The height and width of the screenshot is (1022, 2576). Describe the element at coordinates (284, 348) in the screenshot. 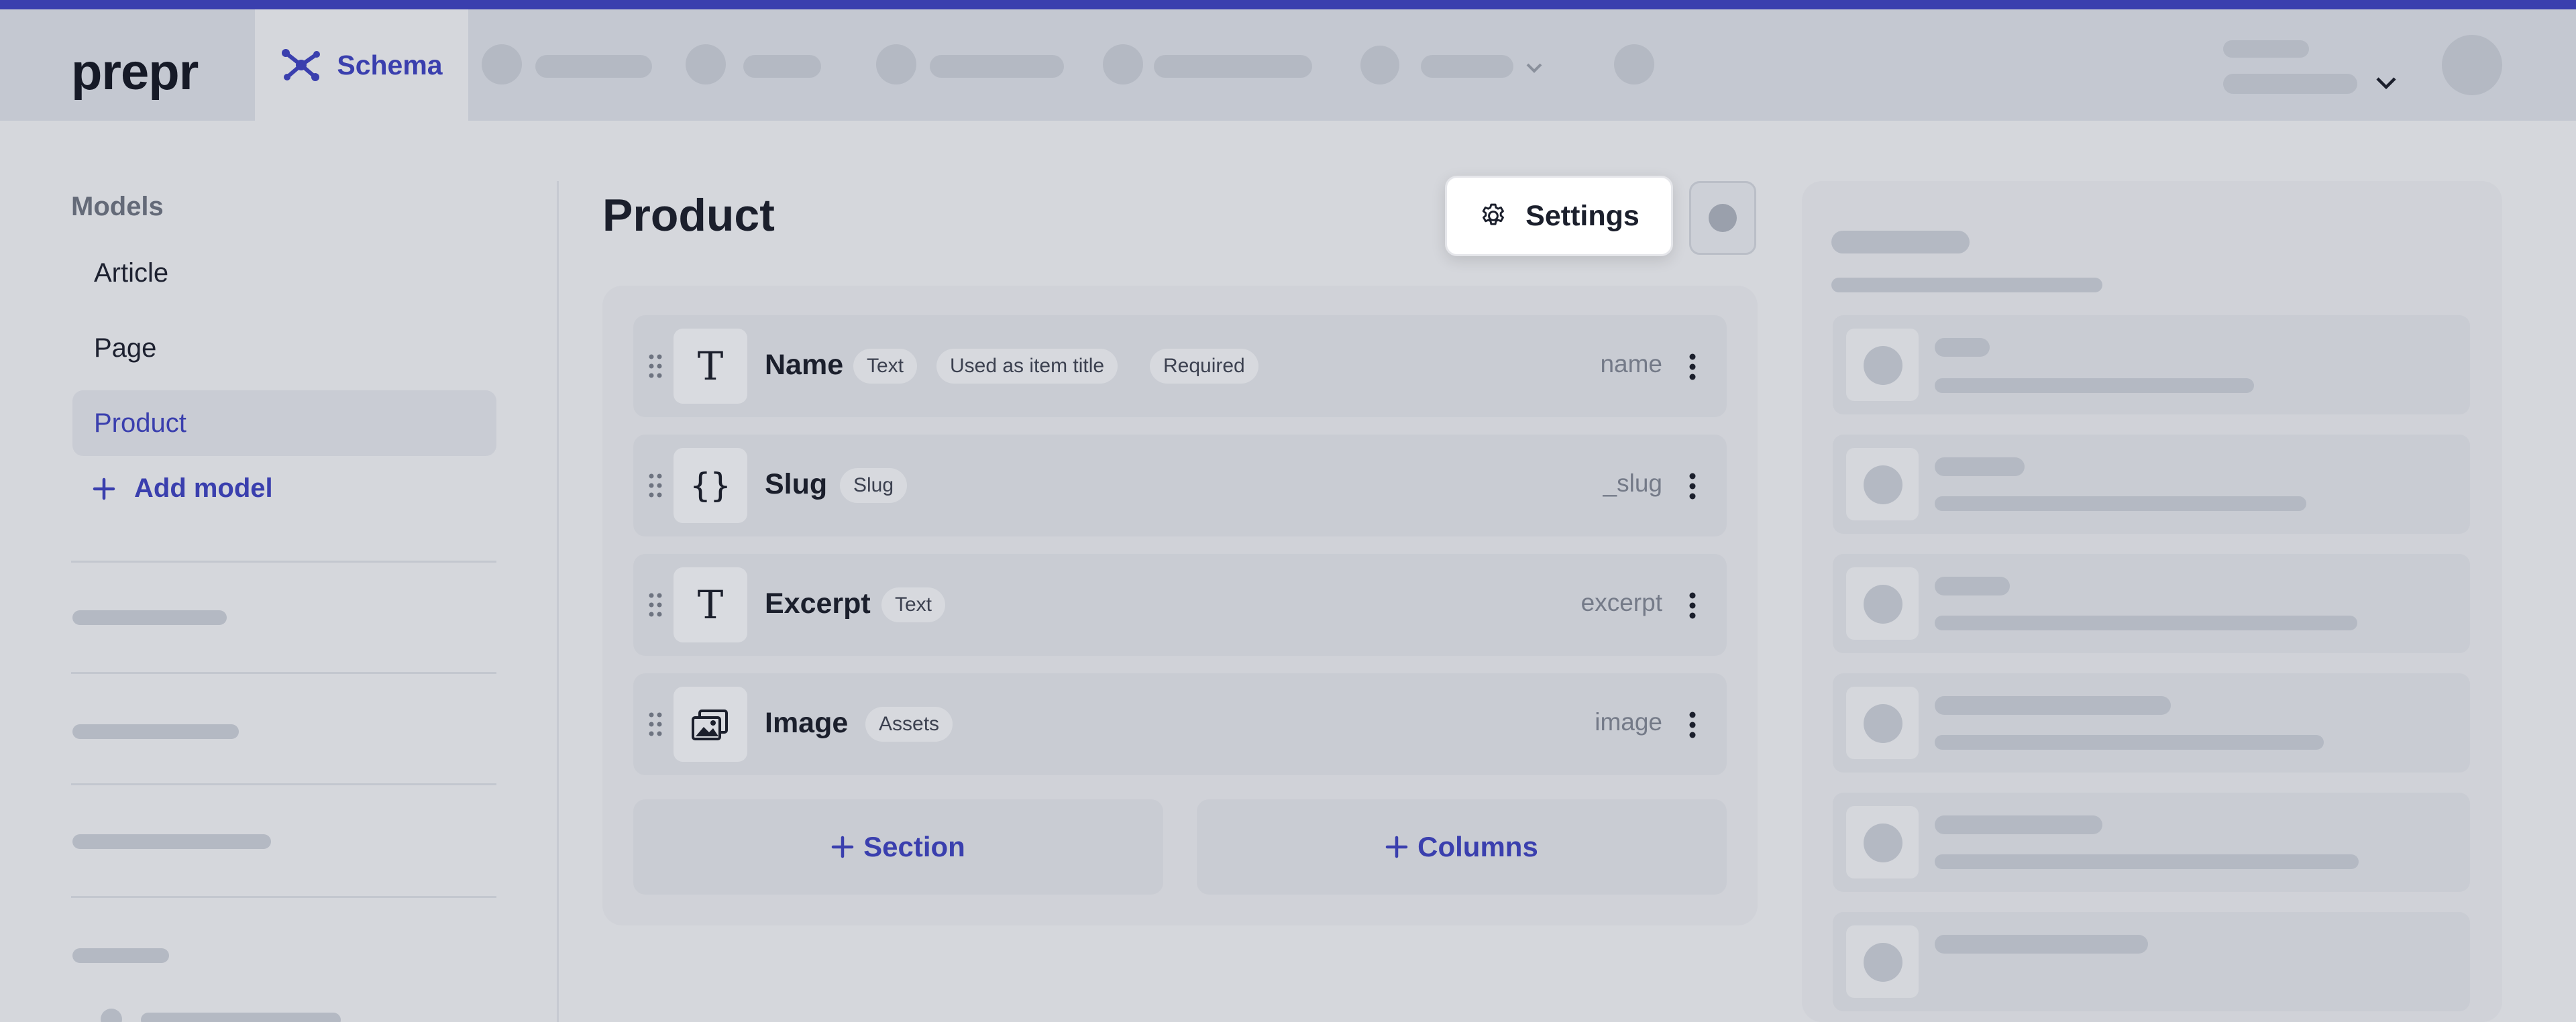

I see `sidebar-item-page: Page` at that location.